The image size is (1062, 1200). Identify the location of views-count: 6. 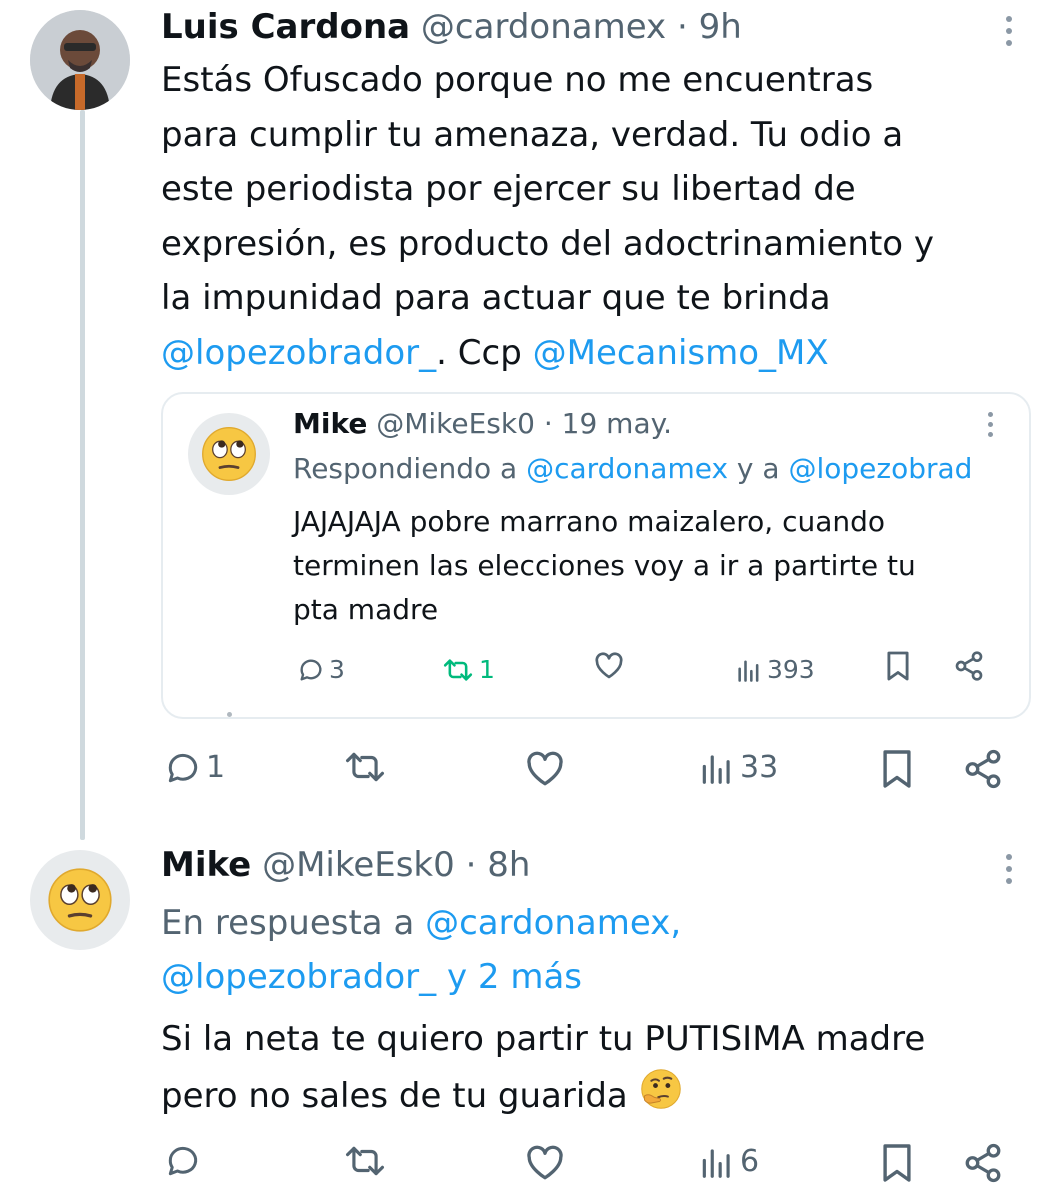
(750, 1161).